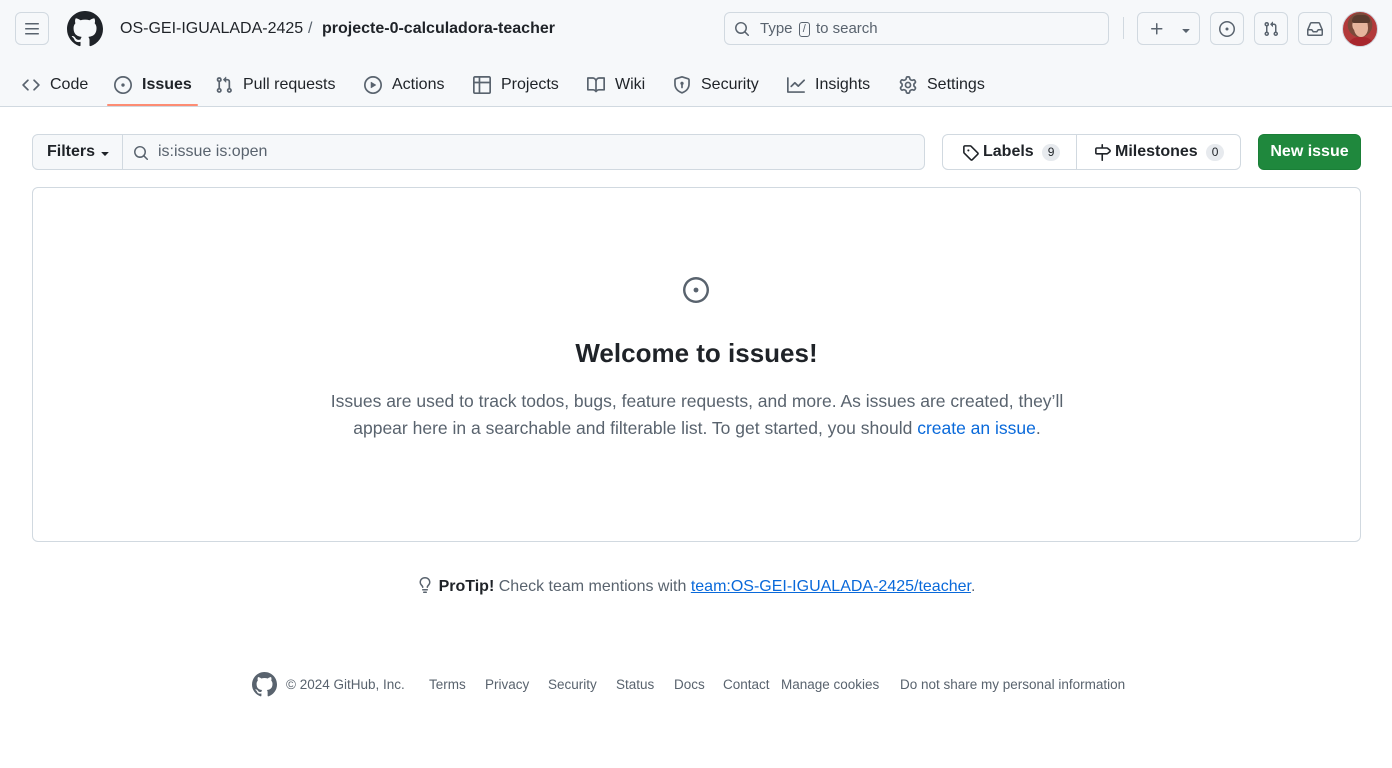 The image size is (1392, 768). I want to click on labels-button-content: Labels 9, so click(1011, 152).